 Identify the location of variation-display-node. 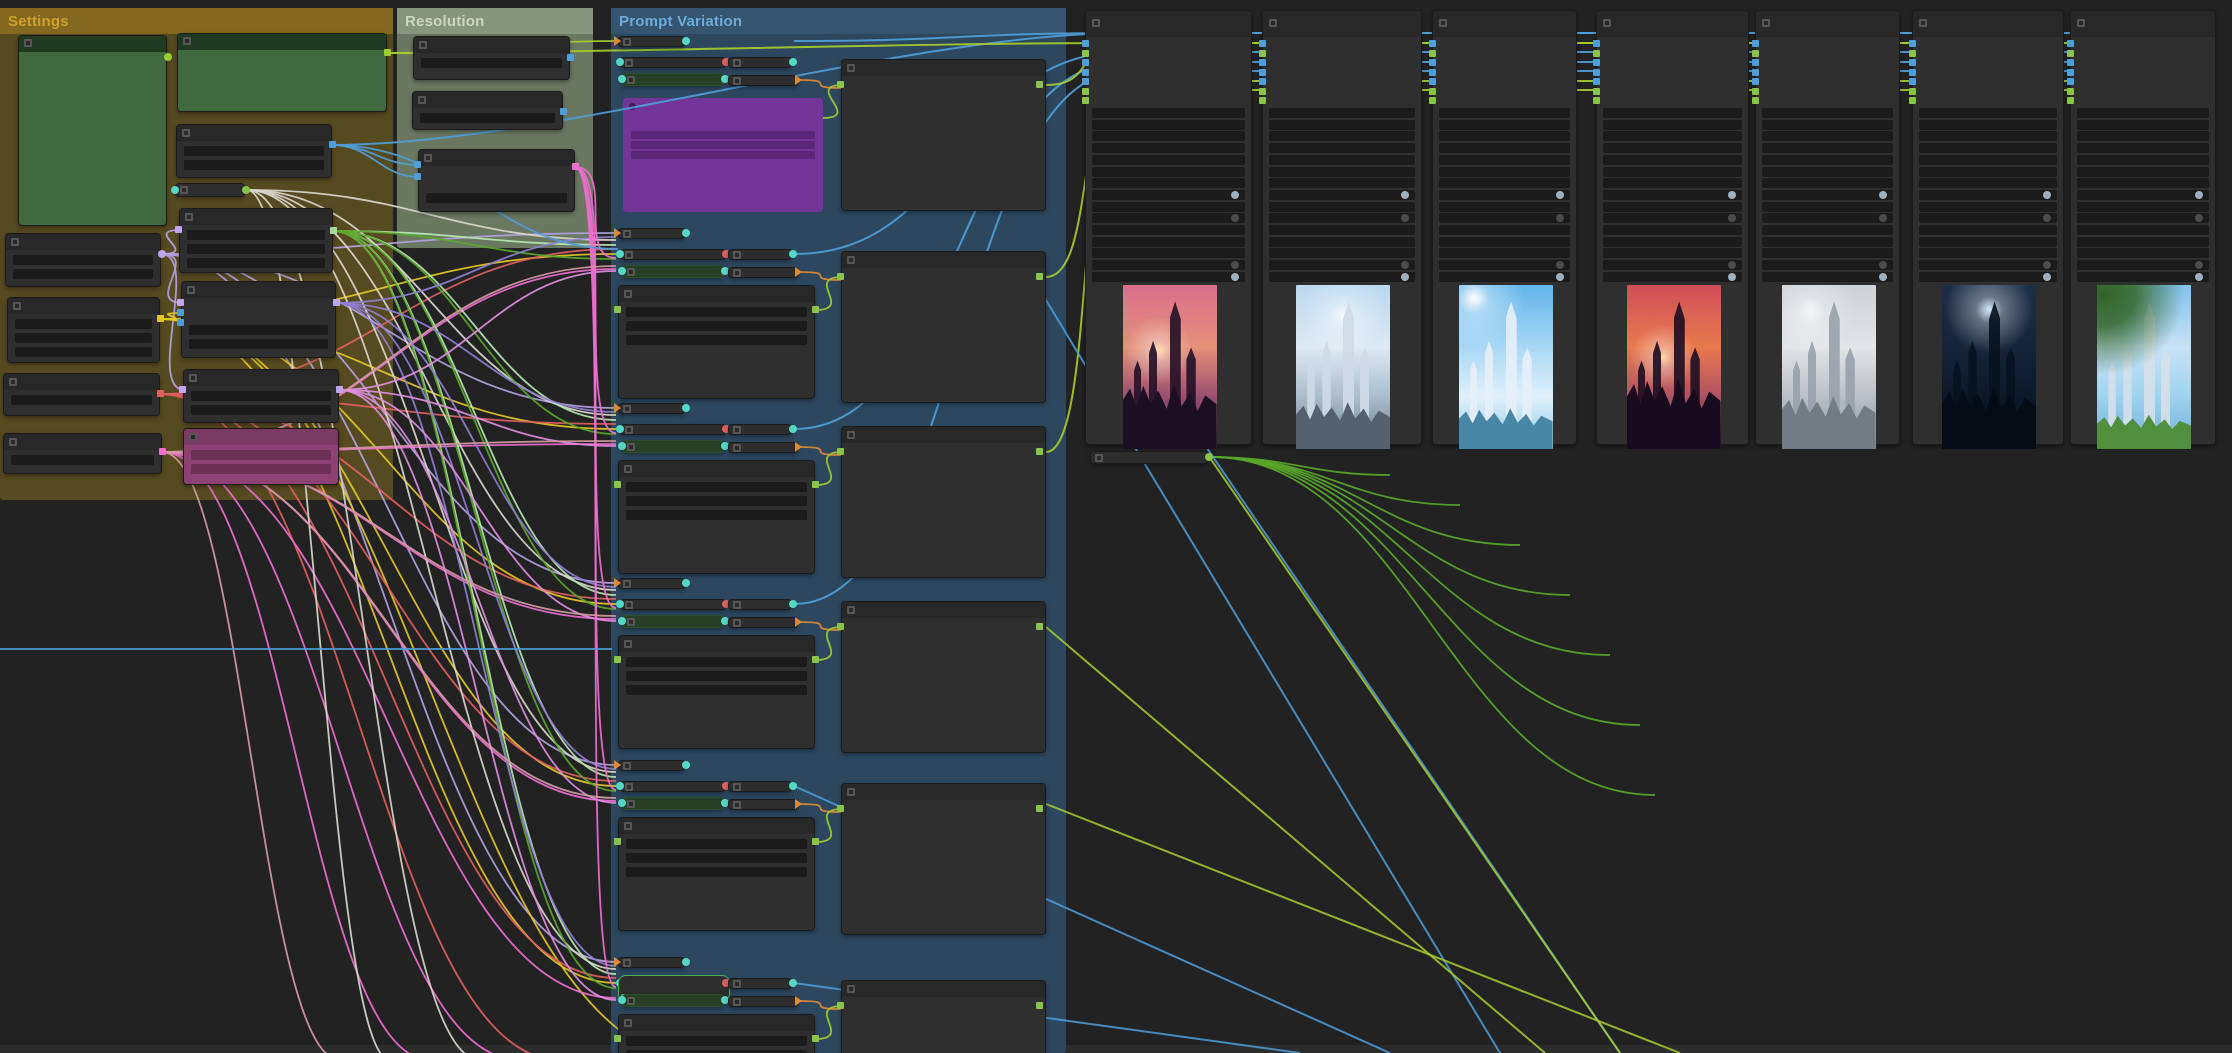
(943, 677).